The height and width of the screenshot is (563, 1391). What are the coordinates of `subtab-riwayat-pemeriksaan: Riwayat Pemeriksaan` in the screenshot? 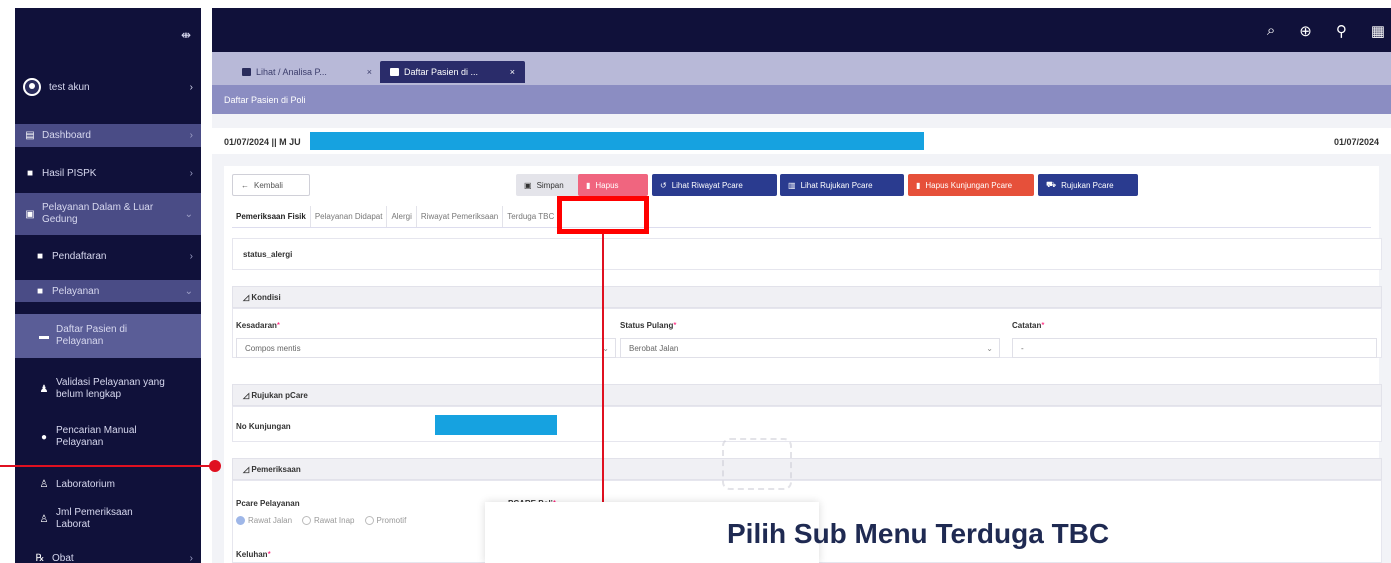 It's located at (460, 216).